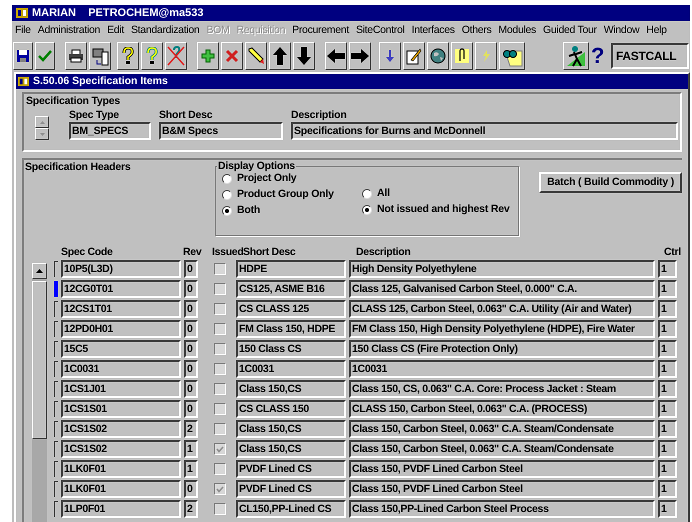 The height and width of the screenshot is (522, 692). Describe the element at coordinates (436, 210) in the screenshot. I see `radio-option: Not issued and highest Rev` at that location.